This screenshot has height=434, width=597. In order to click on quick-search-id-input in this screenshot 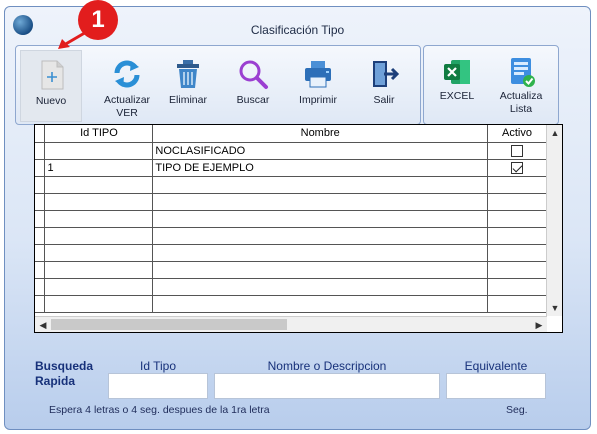, I will do `click(158, 386)`.